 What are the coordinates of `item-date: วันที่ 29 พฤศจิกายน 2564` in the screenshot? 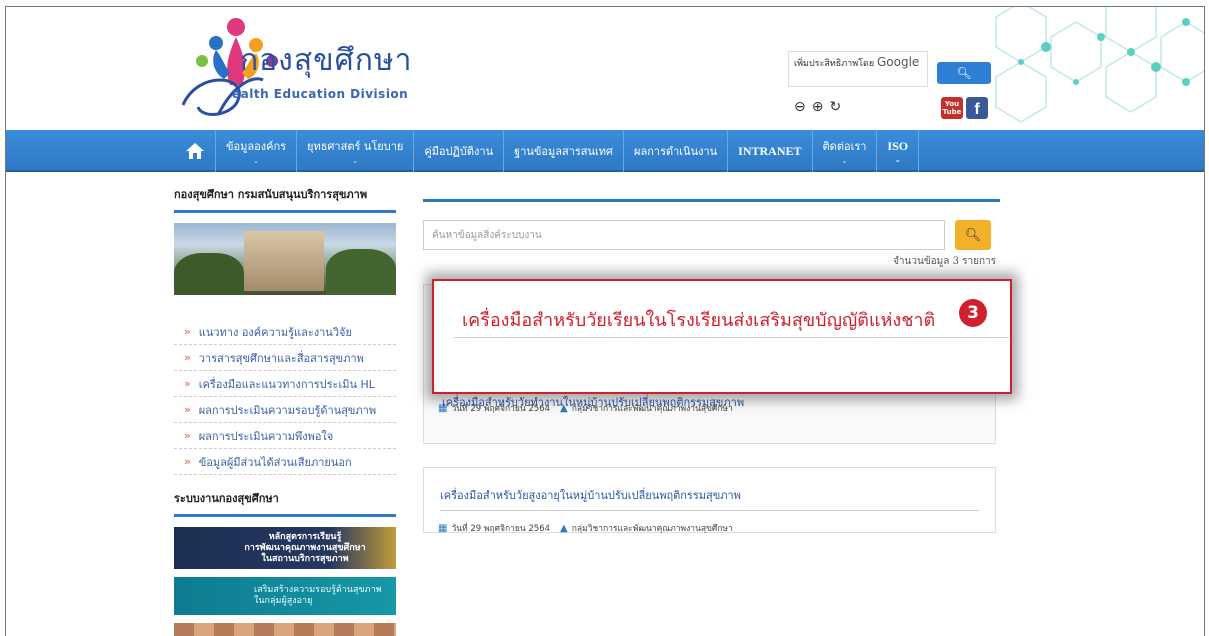 It's located at (501, 529).